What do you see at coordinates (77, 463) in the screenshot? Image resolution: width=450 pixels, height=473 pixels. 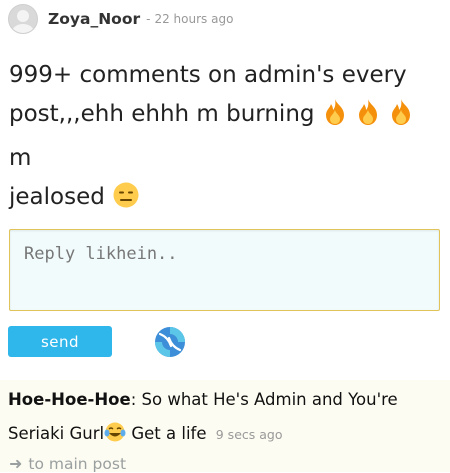 I see `to-main-post-label: to main post` at bounding box center [77, 463].